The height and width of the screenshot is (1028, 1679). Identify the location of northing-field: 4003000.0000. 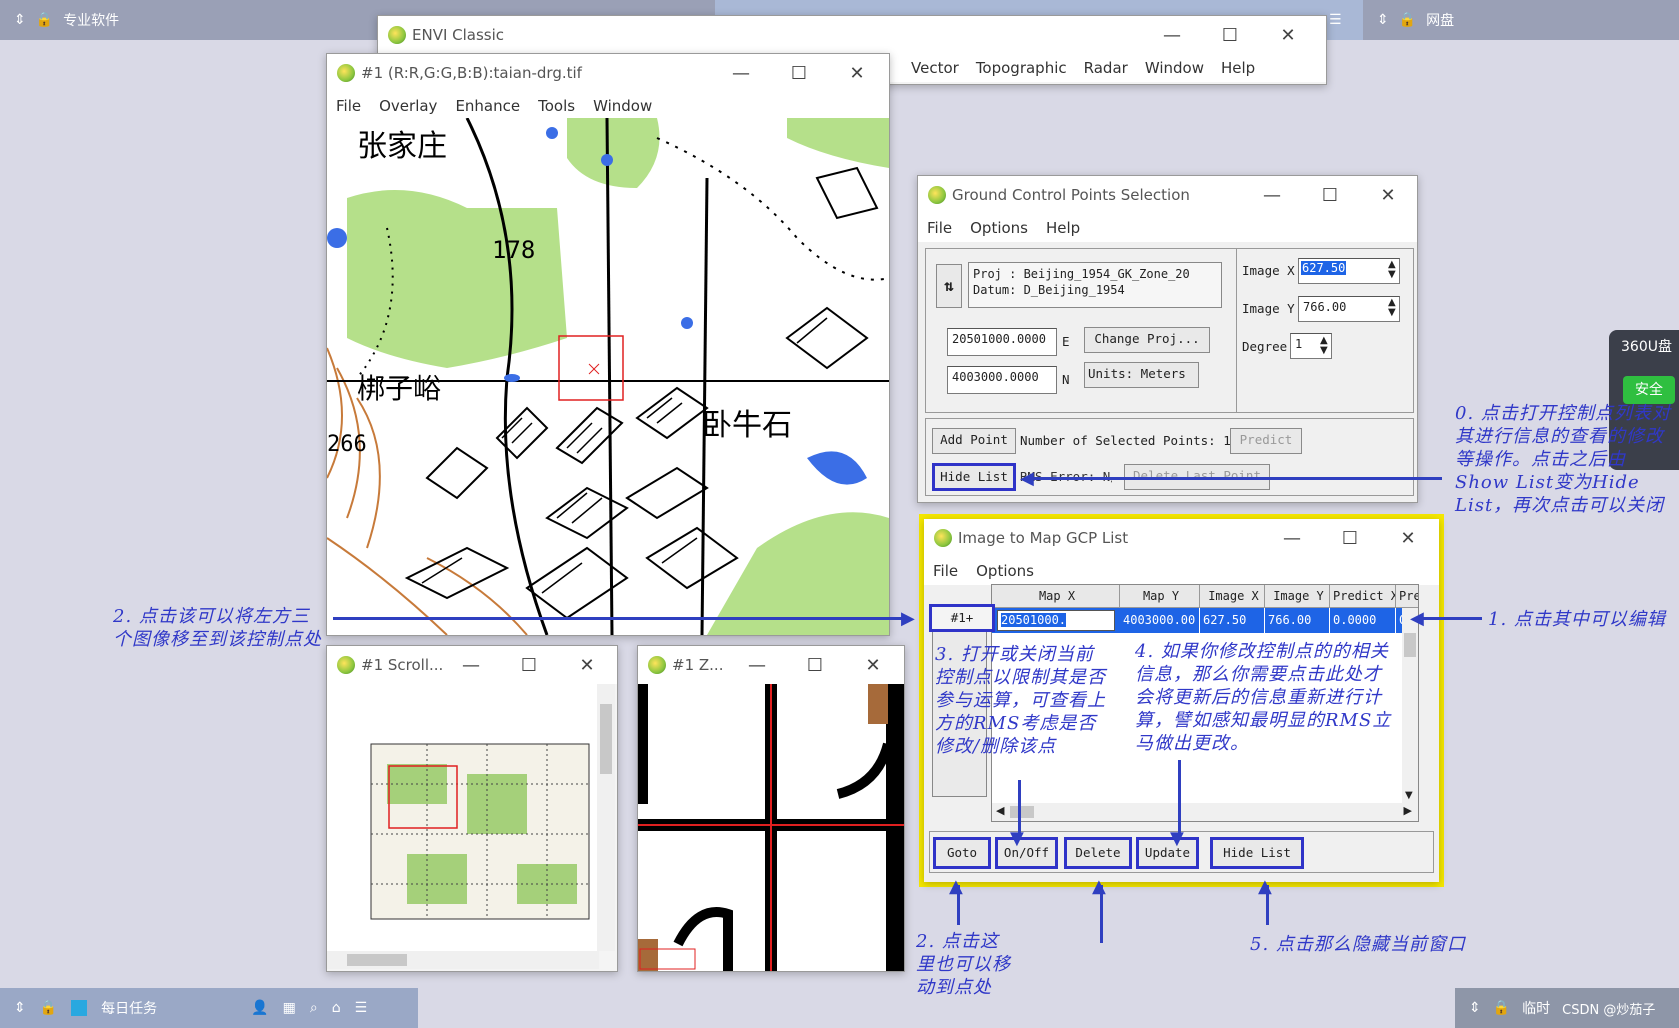
(1002, 380).